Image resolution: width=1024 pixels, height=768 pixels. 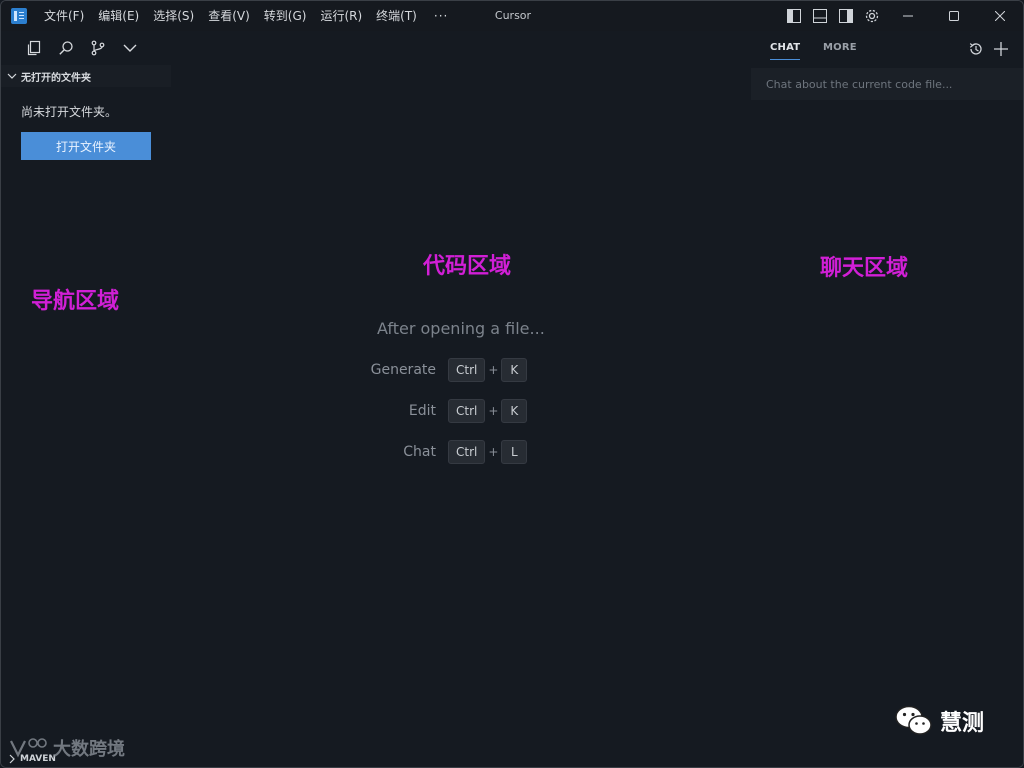 What do you see at coordinates (887, 84) in the screenshot?
I see `chat-input` at bounding box center [887, 84].